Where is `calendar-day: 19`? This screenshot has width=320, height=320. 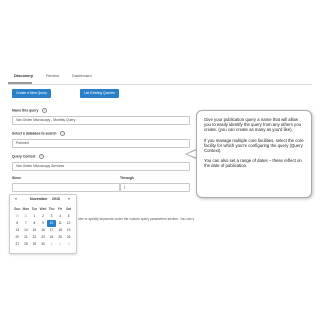 calendar-day: 19 is located at coordinates (68, 230).